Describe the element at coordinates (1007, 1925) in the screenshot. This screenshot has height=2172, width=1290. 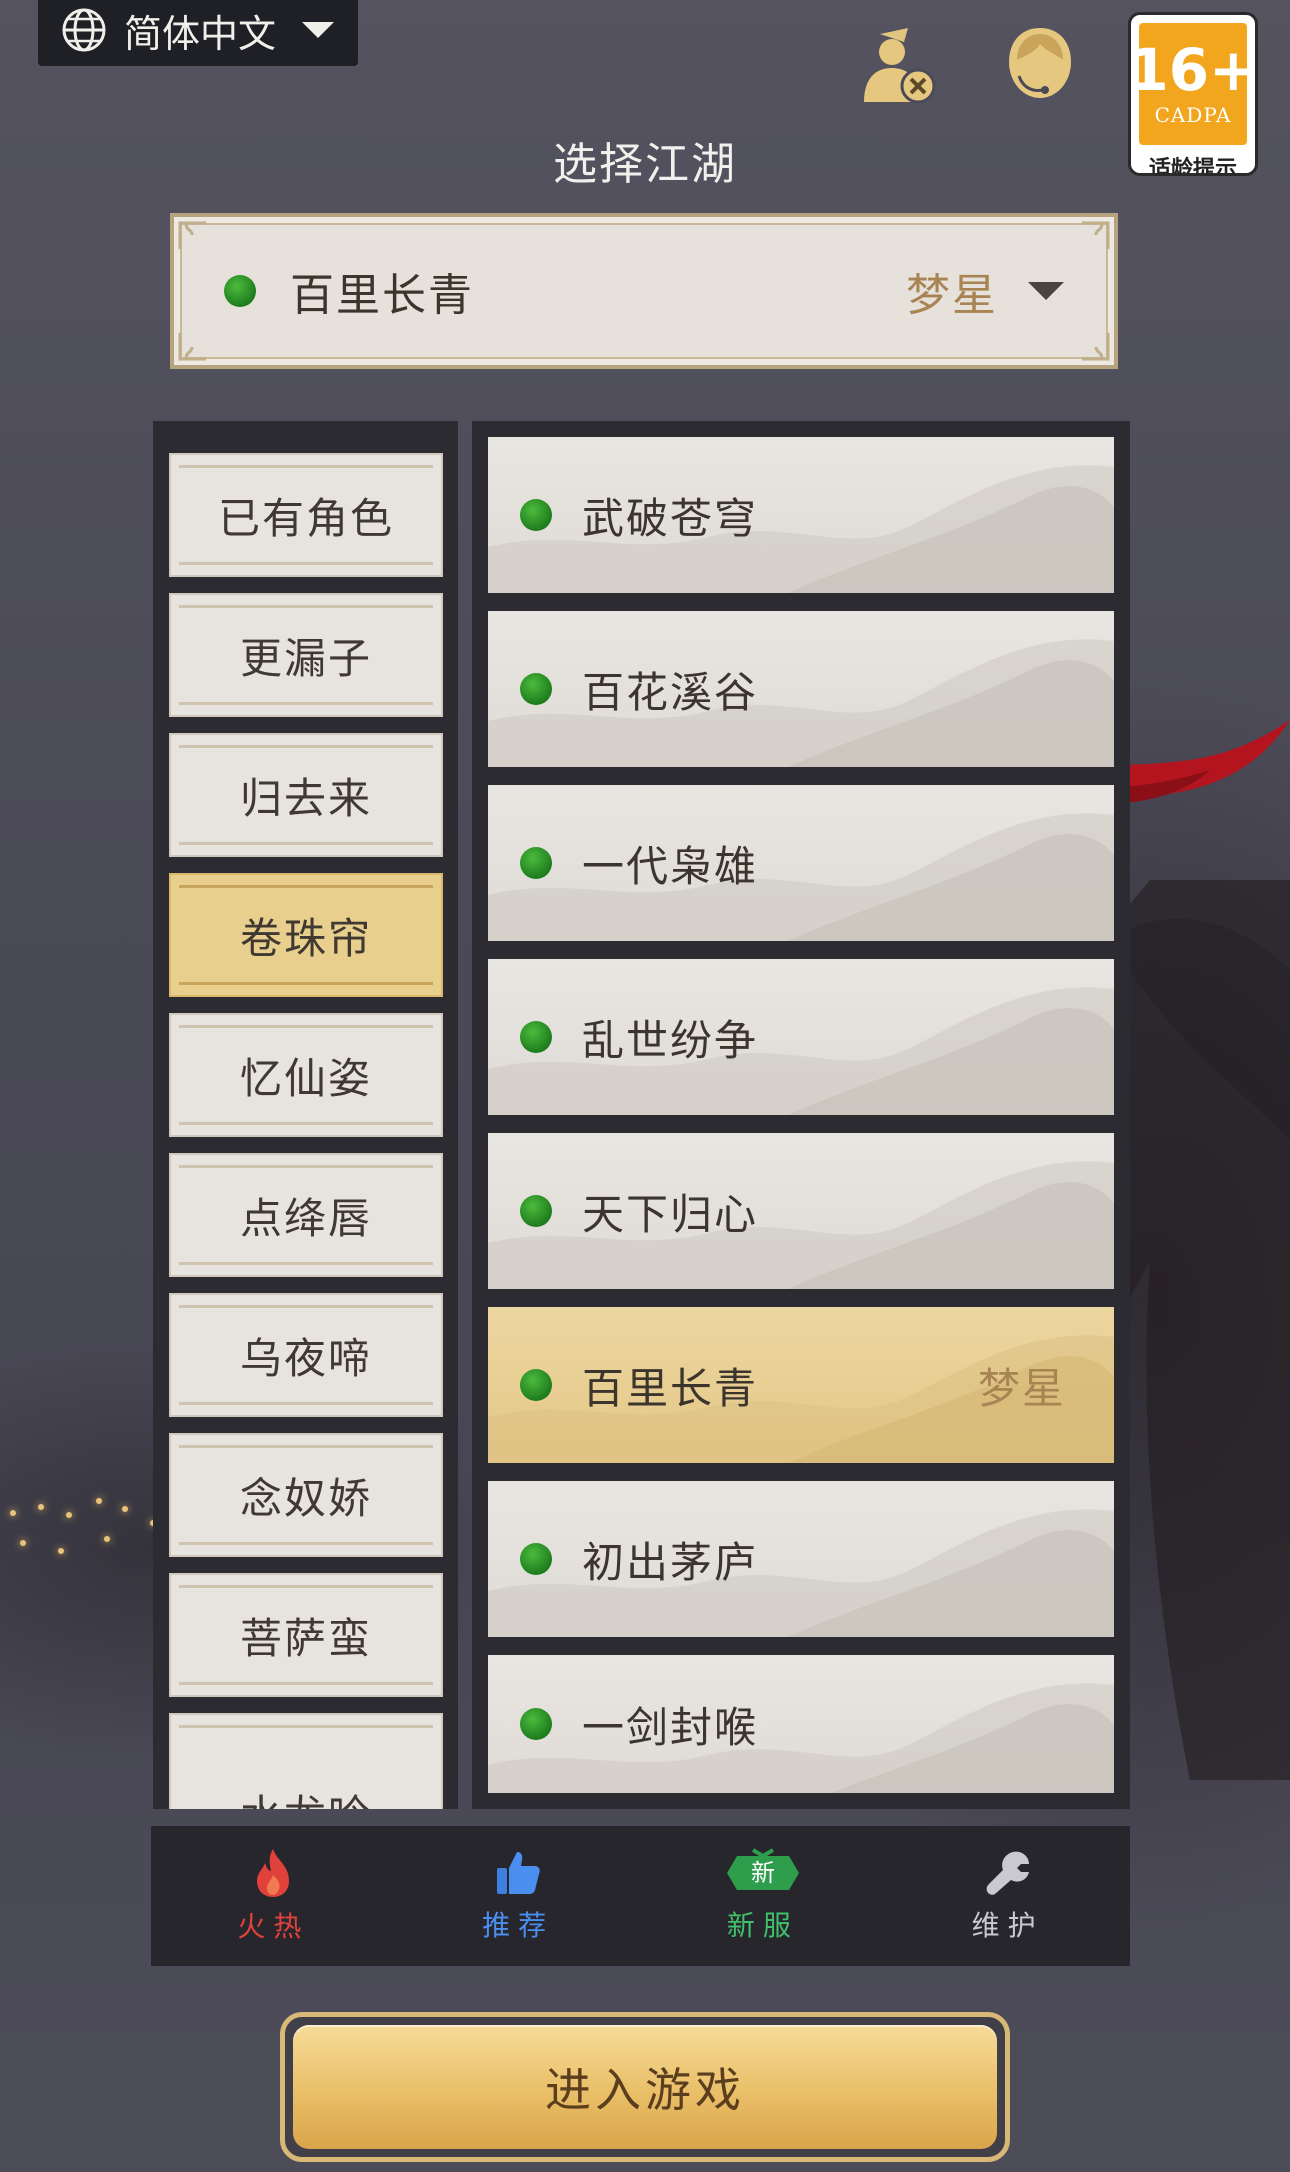
I see `tab-maintenance-label: 维护` at that location.